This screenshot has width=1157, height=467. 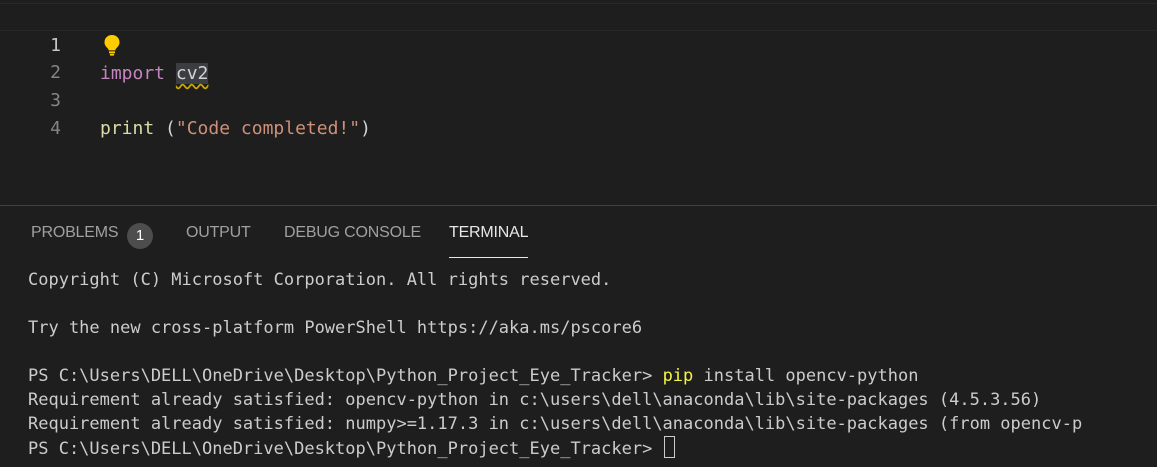 What do you see at coordinates (578, 57) in the screenshot?
I see `code-line-2: 2` at bounding box center [578, 57].